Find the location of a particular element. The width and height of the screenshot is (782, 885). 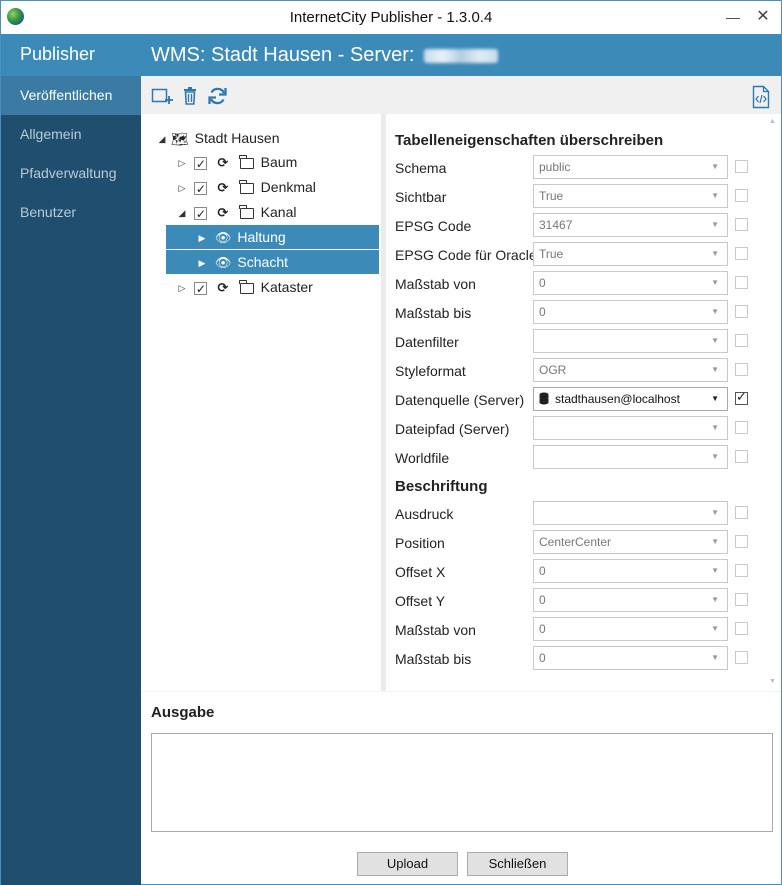

folder-icon is located at coordinates (246, 286).